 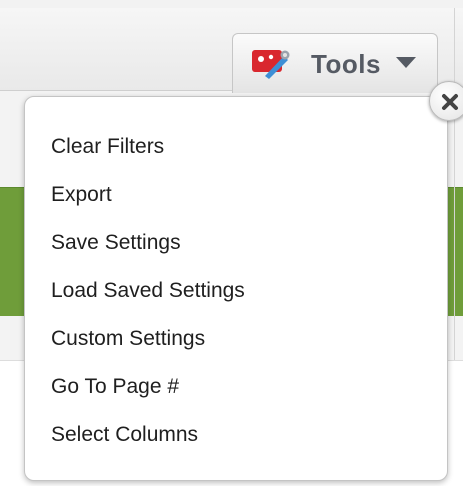 What do you see at coordinates (231, 4) in the screenshot?
I see `top-strip` at bounding box center [231, 4].